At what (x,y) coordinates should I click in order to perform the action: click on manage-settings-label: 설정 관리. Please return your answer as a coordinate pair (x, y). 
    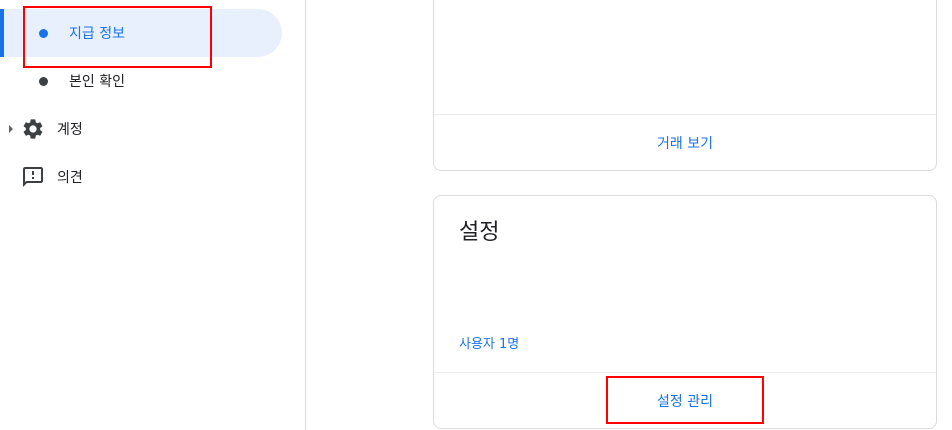
    Looking at the image, I should click on (685, 402).